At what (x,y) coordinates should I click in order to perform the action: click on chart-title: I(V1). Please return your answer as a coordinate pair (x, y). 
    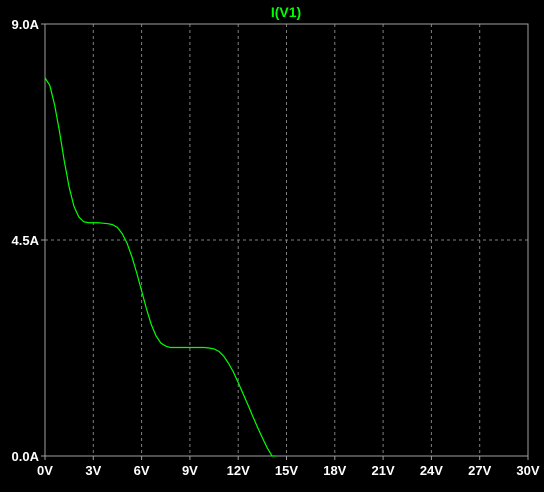
    Looking at the image, I should click on (286, 12).